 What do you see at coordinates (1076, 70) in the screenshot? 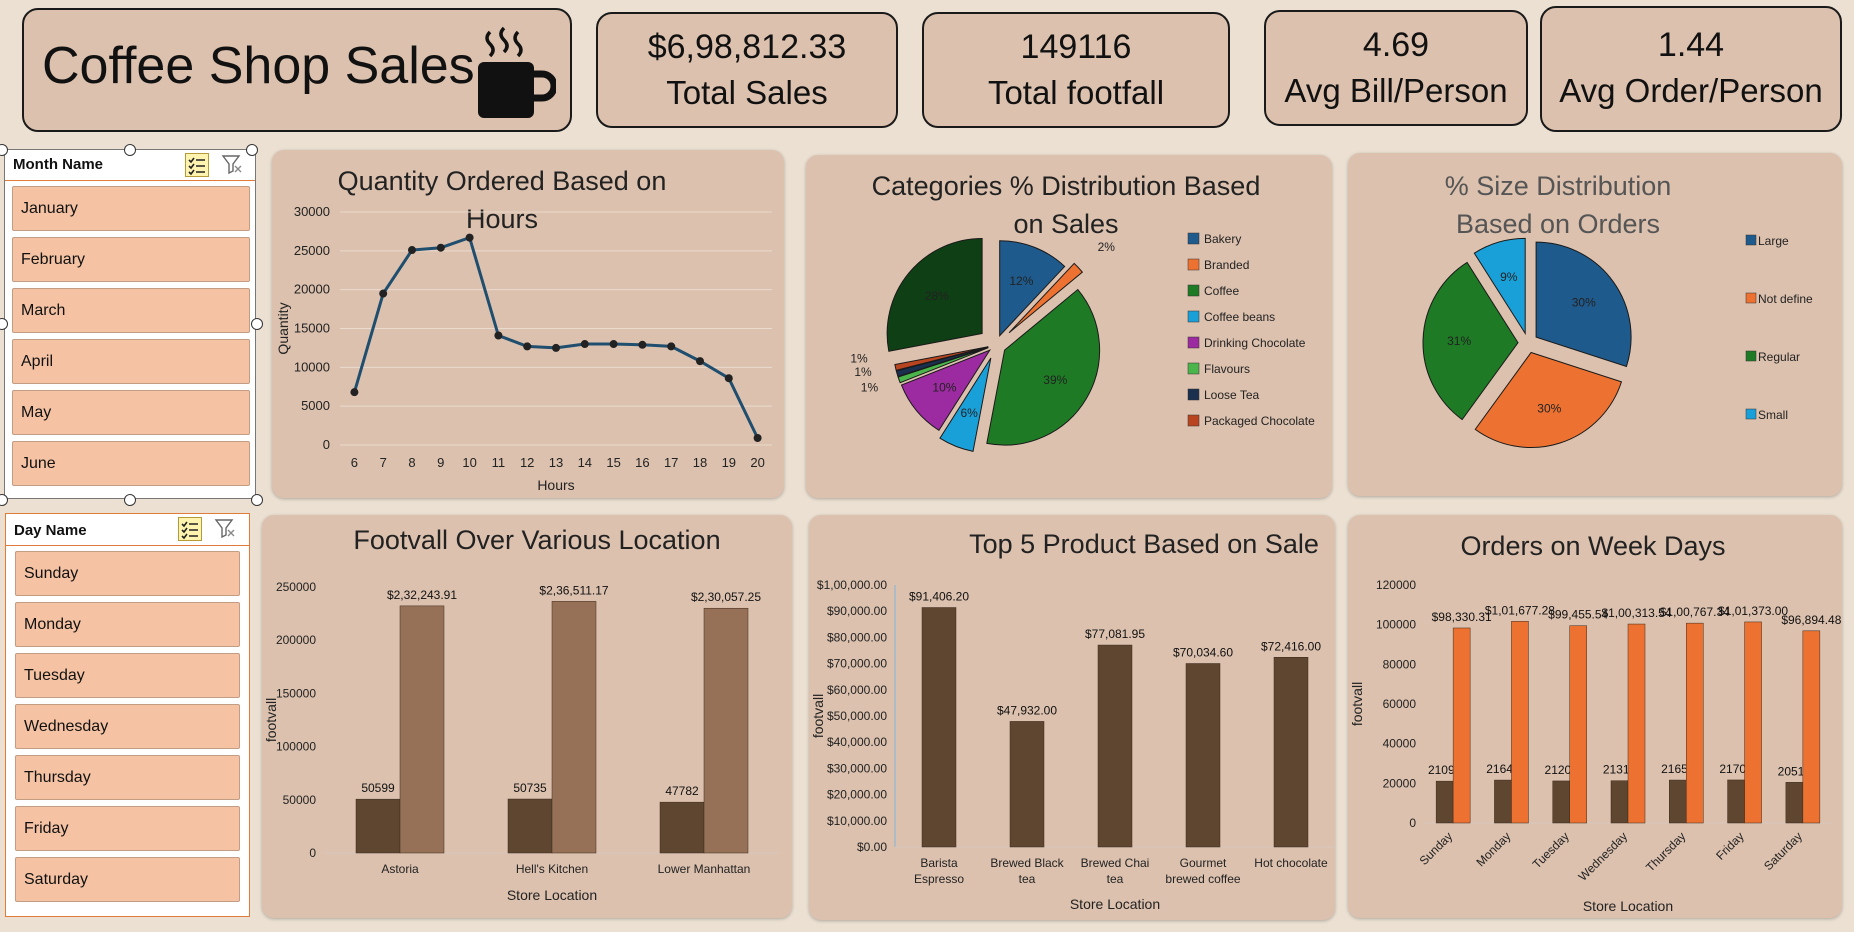
I see `kpi-total-footfall: 149116 Total footfall` at bounding box center [1076, 70].